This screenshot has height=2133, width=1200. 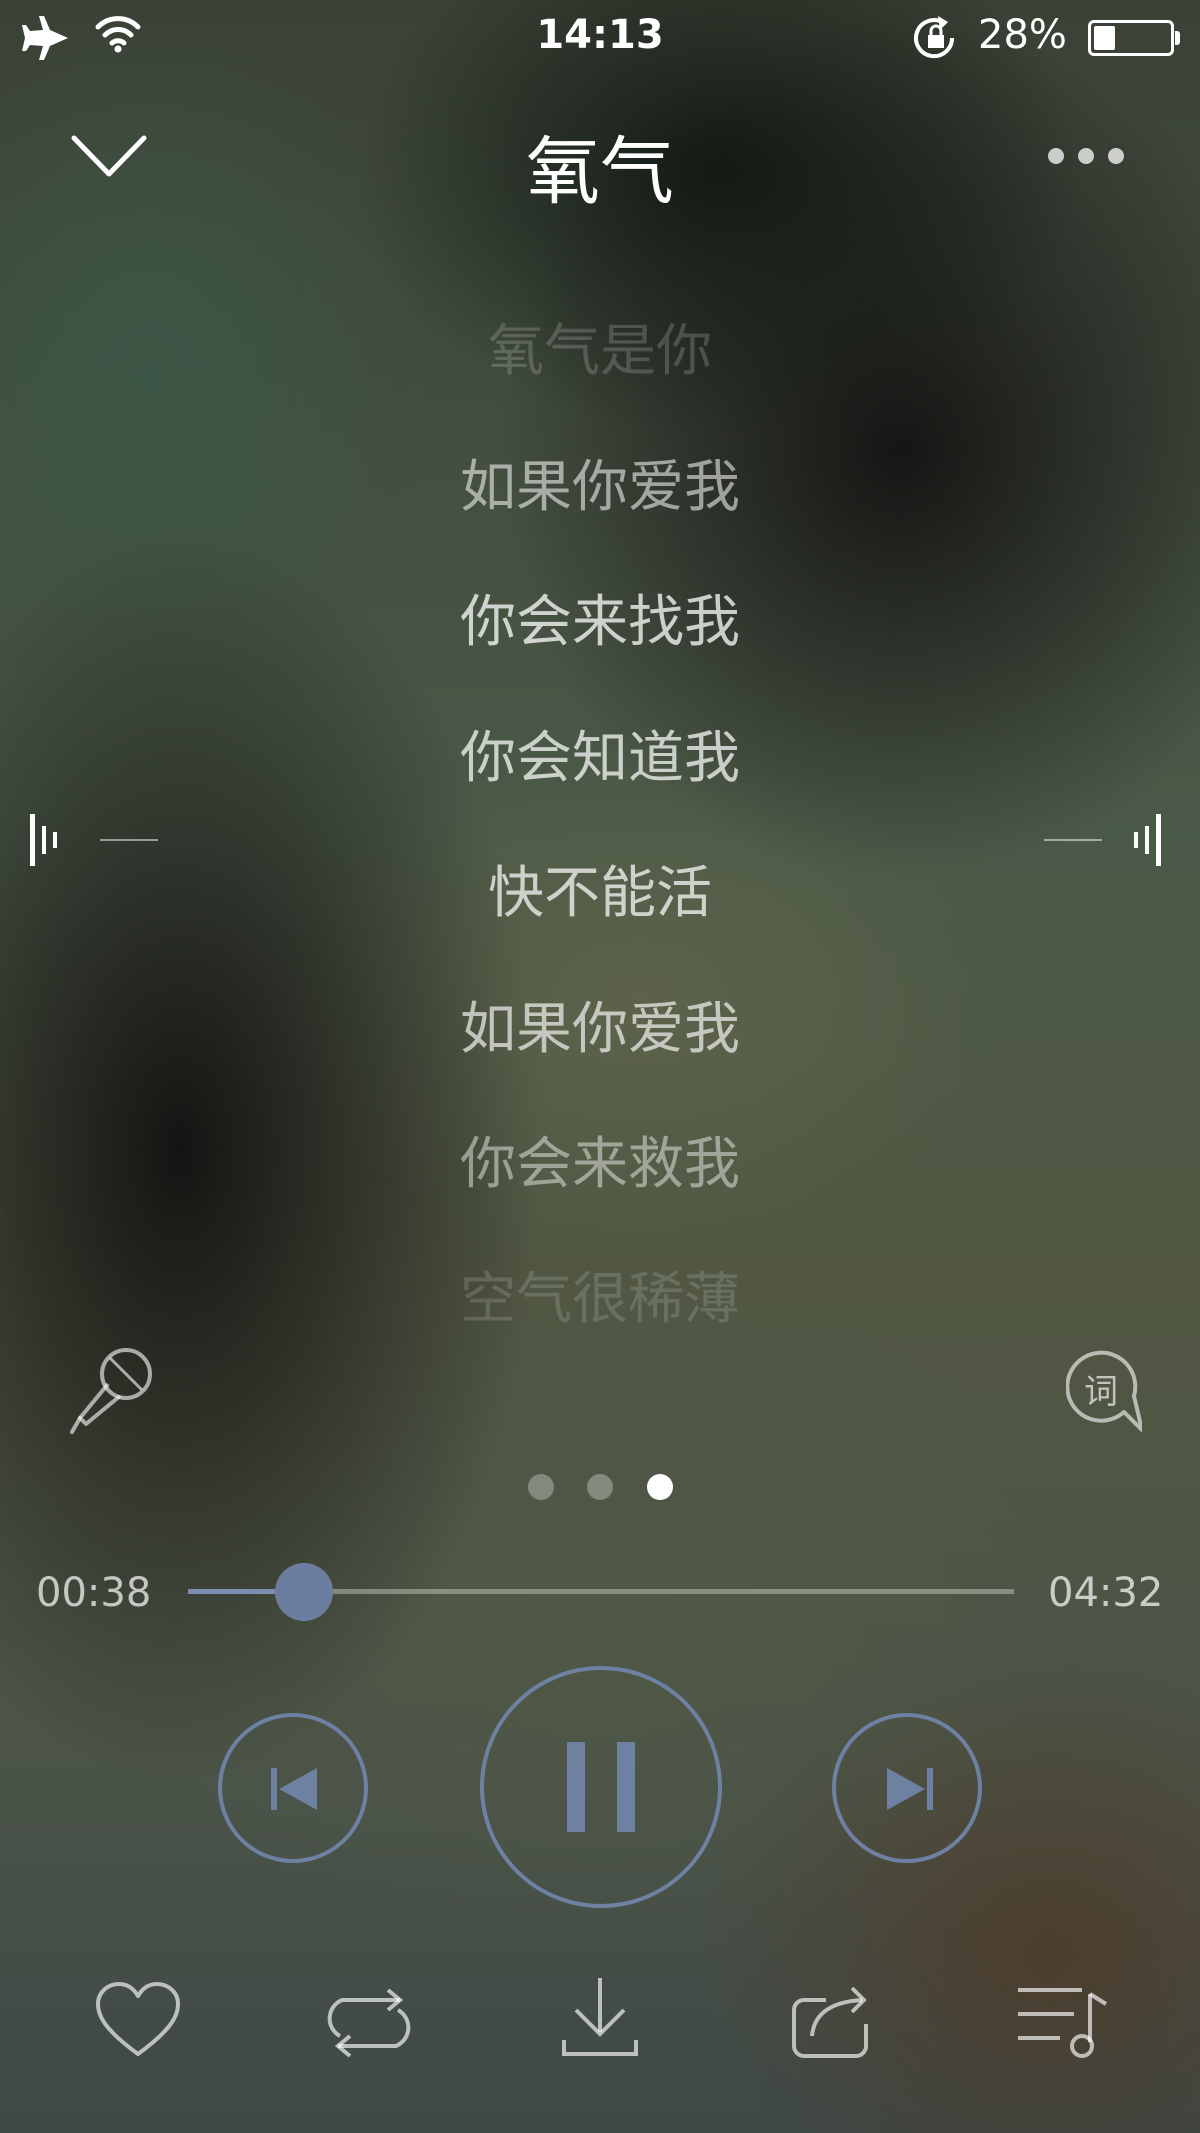 What do you see at coordinates (600, 1164) in the screenshot?
I see `lyric-line: 你会来救我` at bounding box center [600, 1164].